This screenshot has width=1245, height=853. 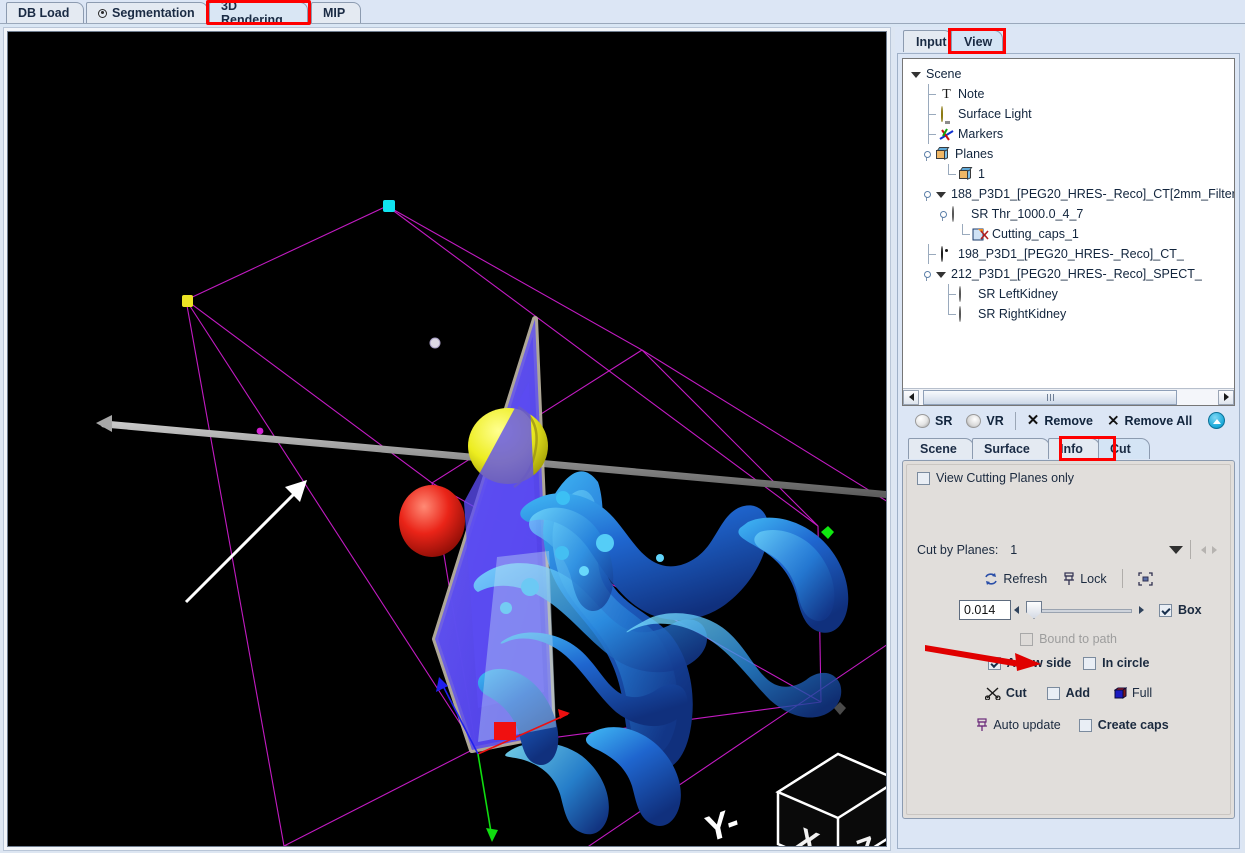 What do you see at coordinates (922, 420) in the screenshot?
I see `sphere-sr-icon` at bounding box center [922, 420].